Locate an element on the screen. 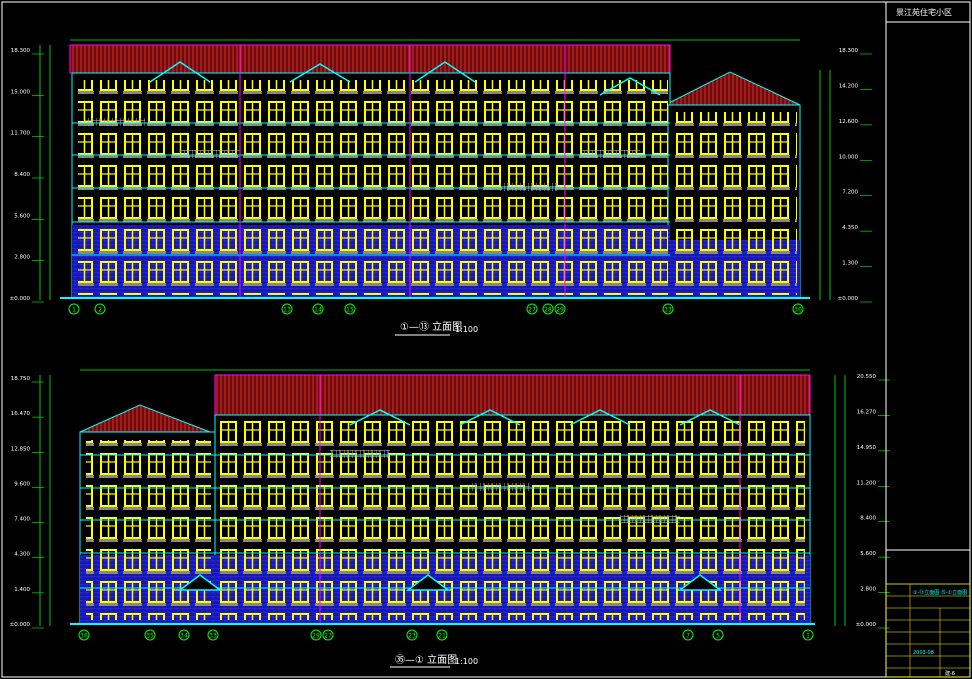  level-label: 7.200 is located at coordinates (850, 193).